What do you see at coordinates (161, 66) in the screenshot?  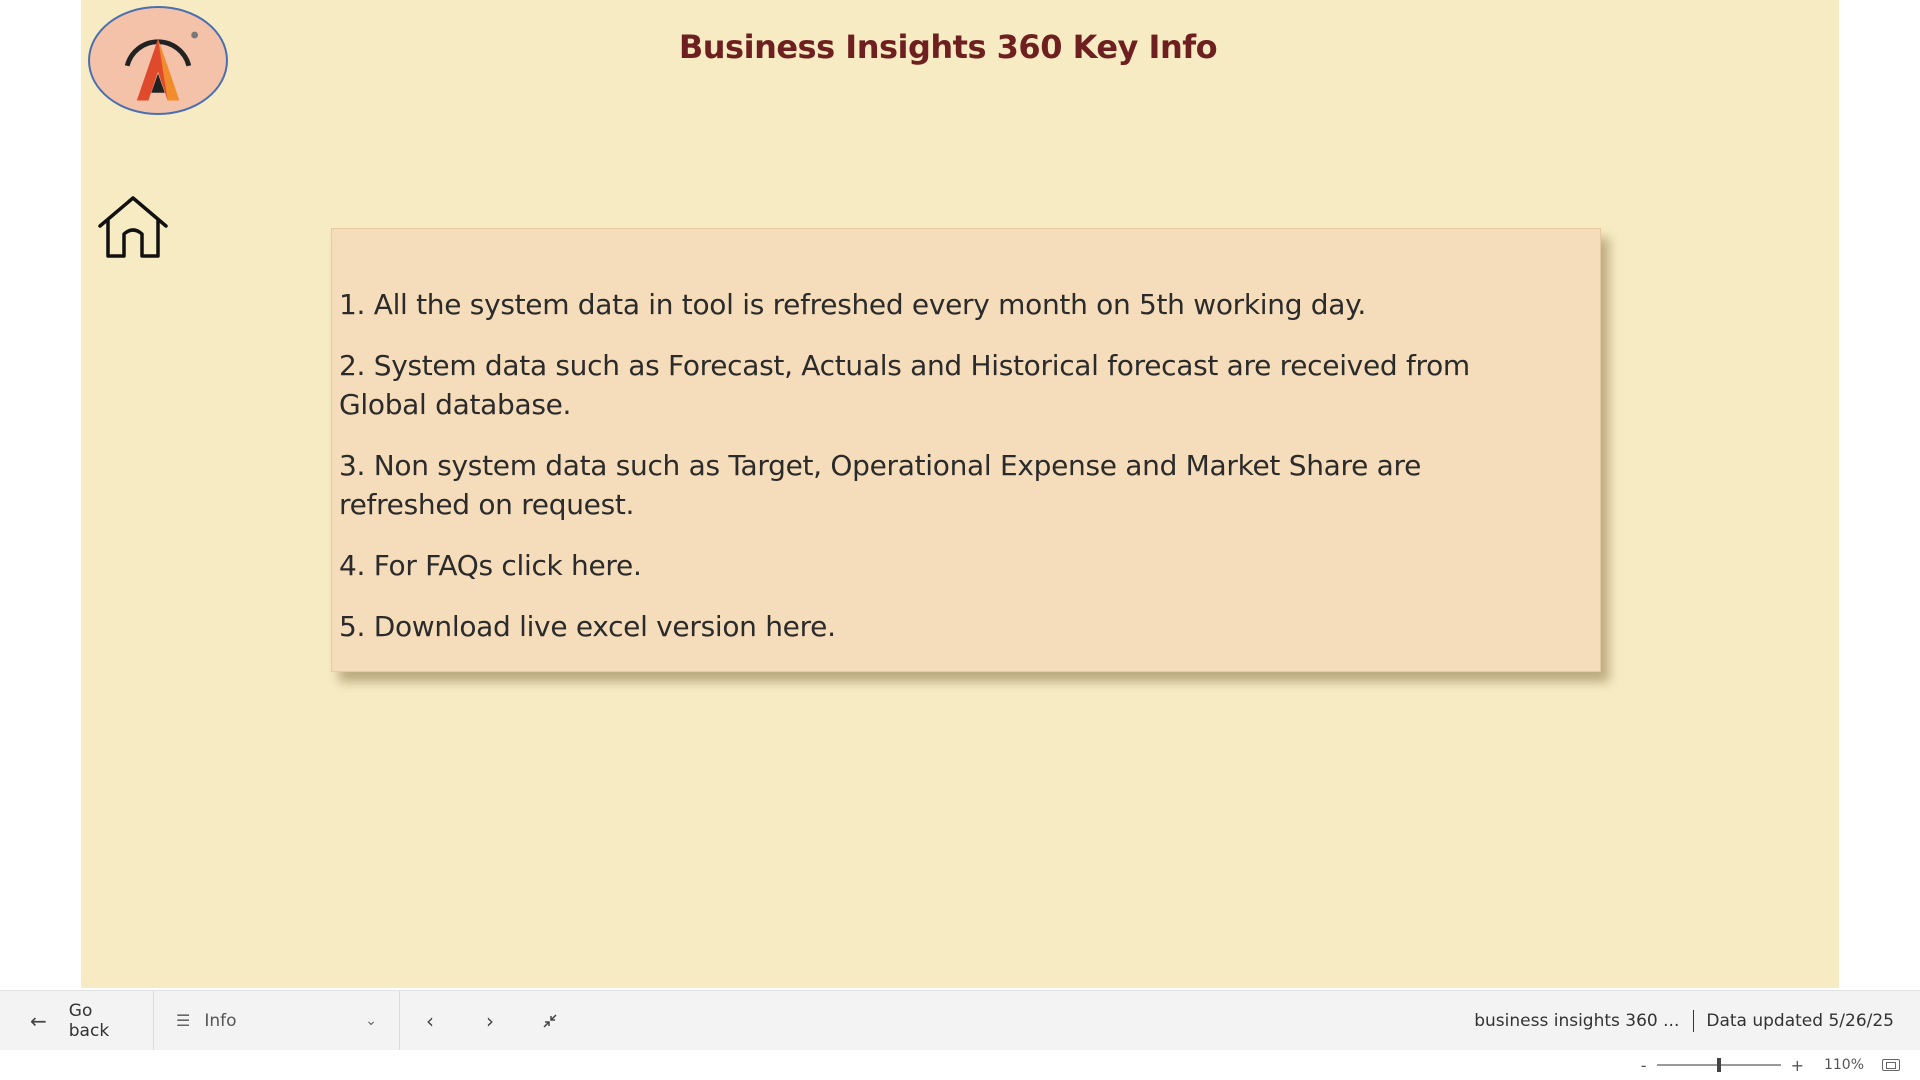 I see `brand-logo-icon` at bounding box center [161, 66].